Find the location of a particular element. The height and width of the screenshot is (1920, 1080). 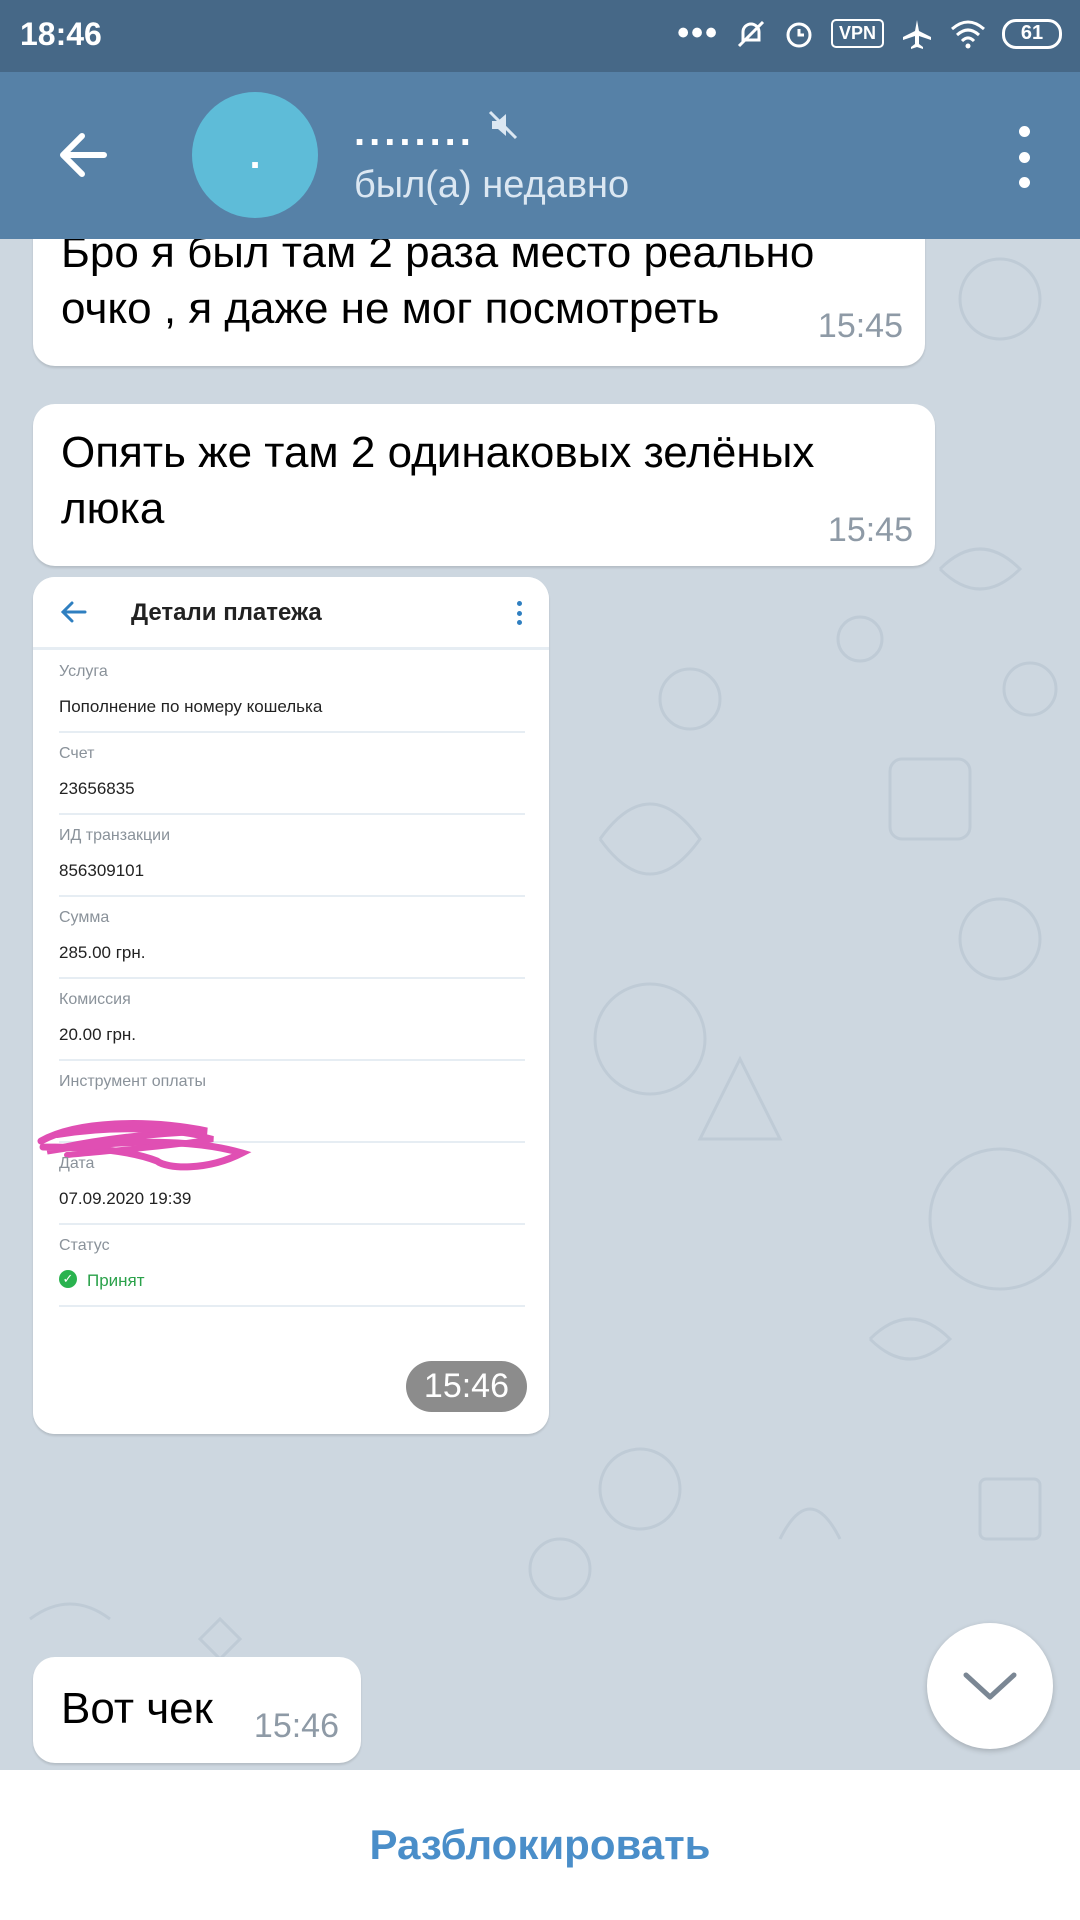

detail-label: Сумма is located at coordinates (84, 917).